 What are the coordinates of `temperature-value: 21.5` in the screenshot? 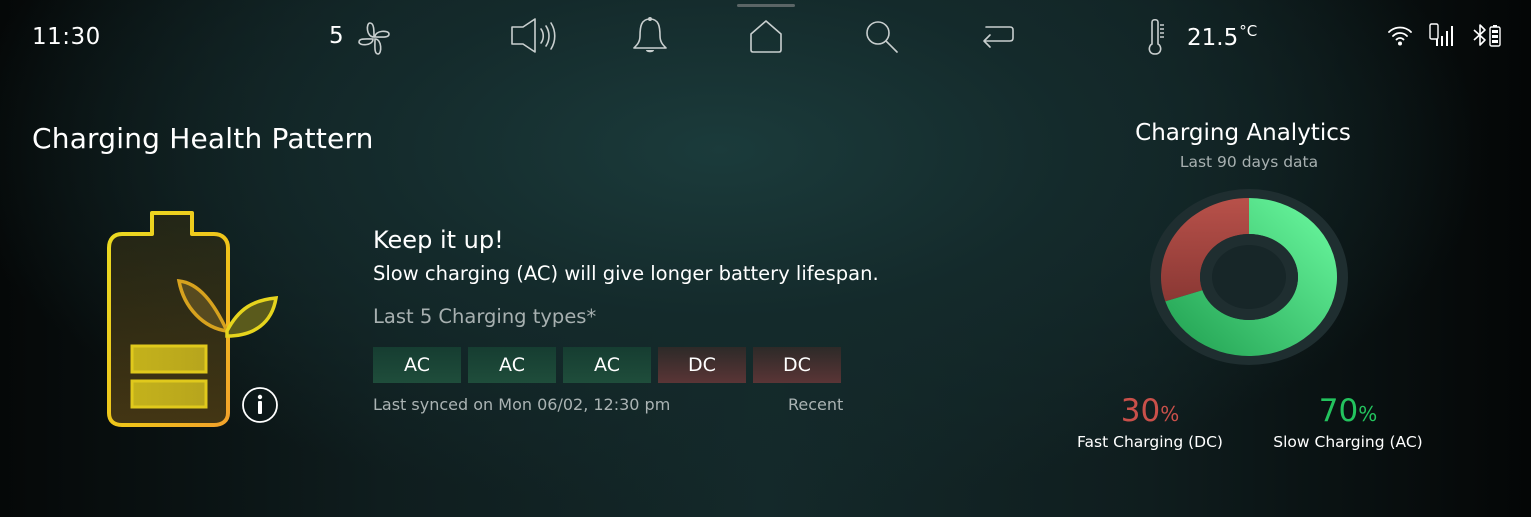 It's located at (1213, 38).